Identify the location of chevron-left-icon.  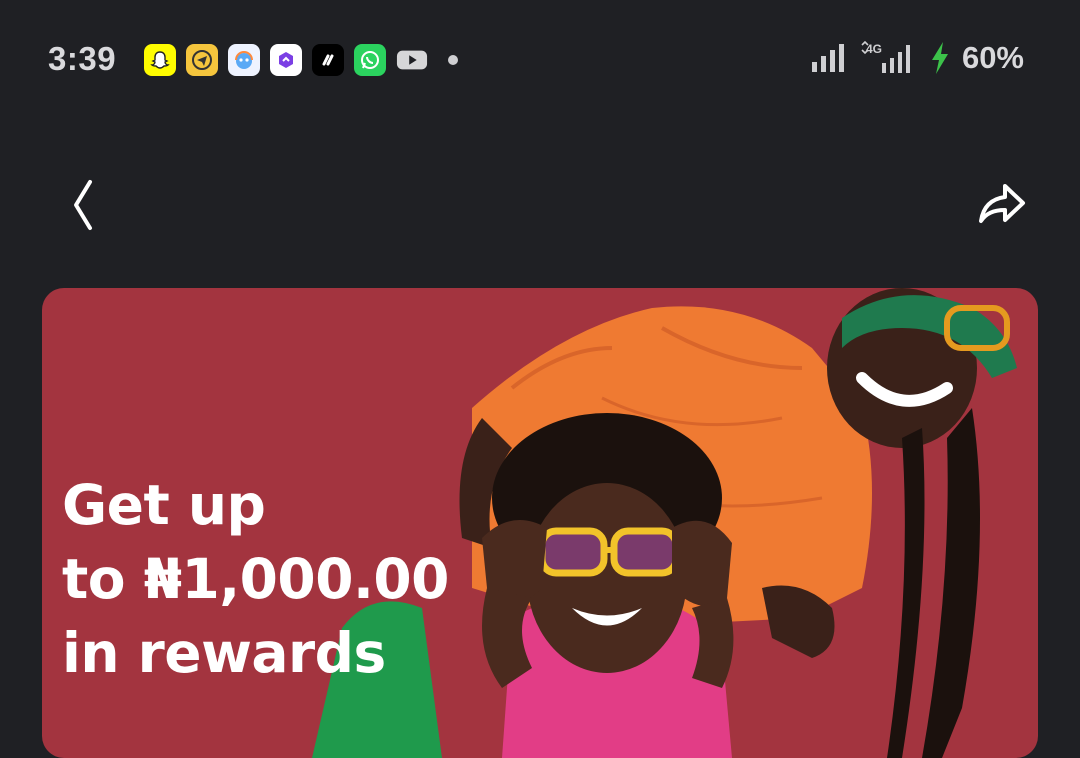
(83, 205).